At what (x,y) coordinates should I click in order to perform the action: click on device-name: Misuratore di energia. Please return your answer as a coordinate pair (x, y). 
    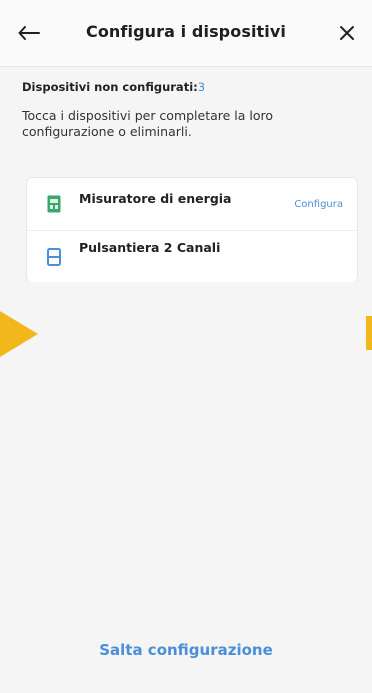
    Looking at the image, I should click on (155, 198).